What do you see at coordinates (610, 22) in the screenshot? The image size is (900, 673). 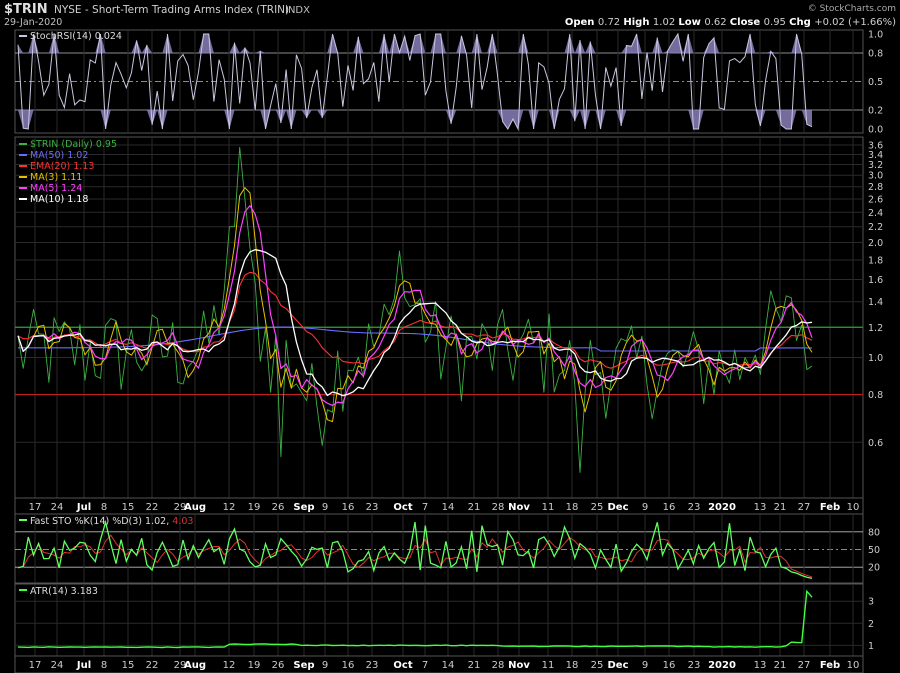 I see `quote-value: 0.72` at bounding box center [610, 22].